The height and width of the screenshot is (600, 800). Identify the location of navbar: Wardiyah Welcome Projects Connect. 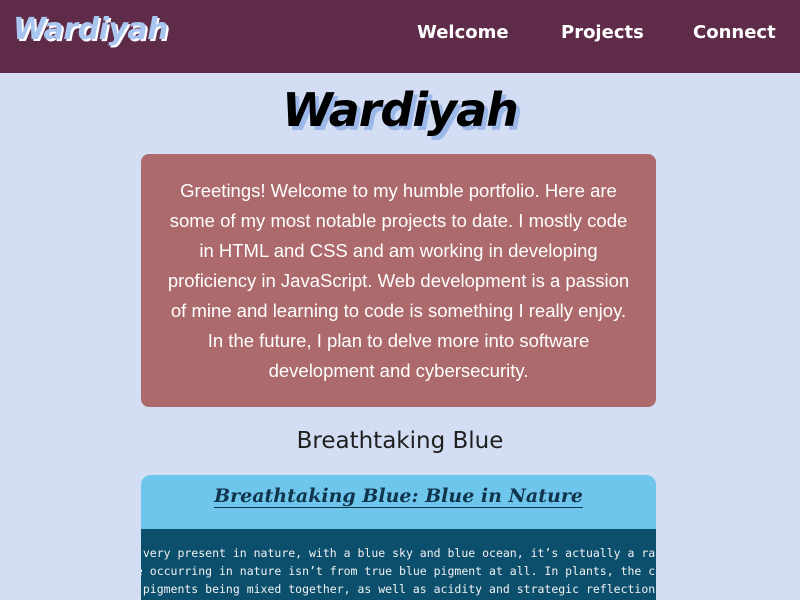
(400, 36).